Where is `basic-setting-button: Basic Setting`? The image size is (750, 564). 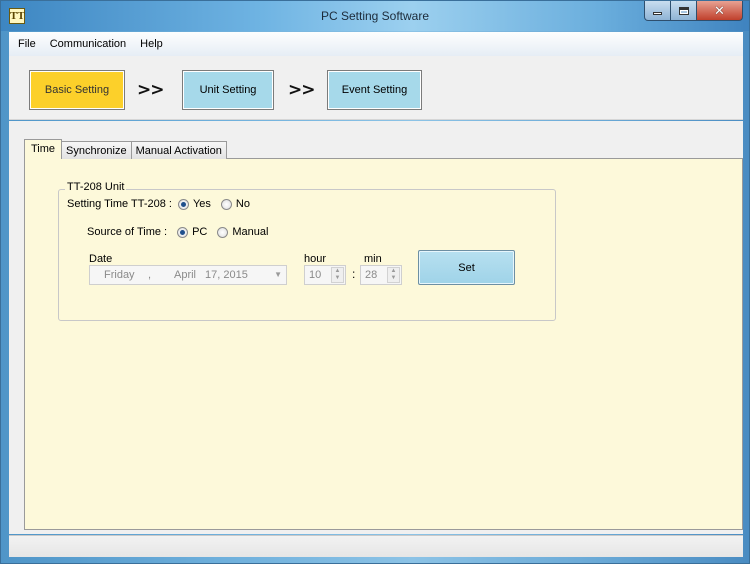
basic-setting-button: Basic Setting is located at coordinates (77, 90).